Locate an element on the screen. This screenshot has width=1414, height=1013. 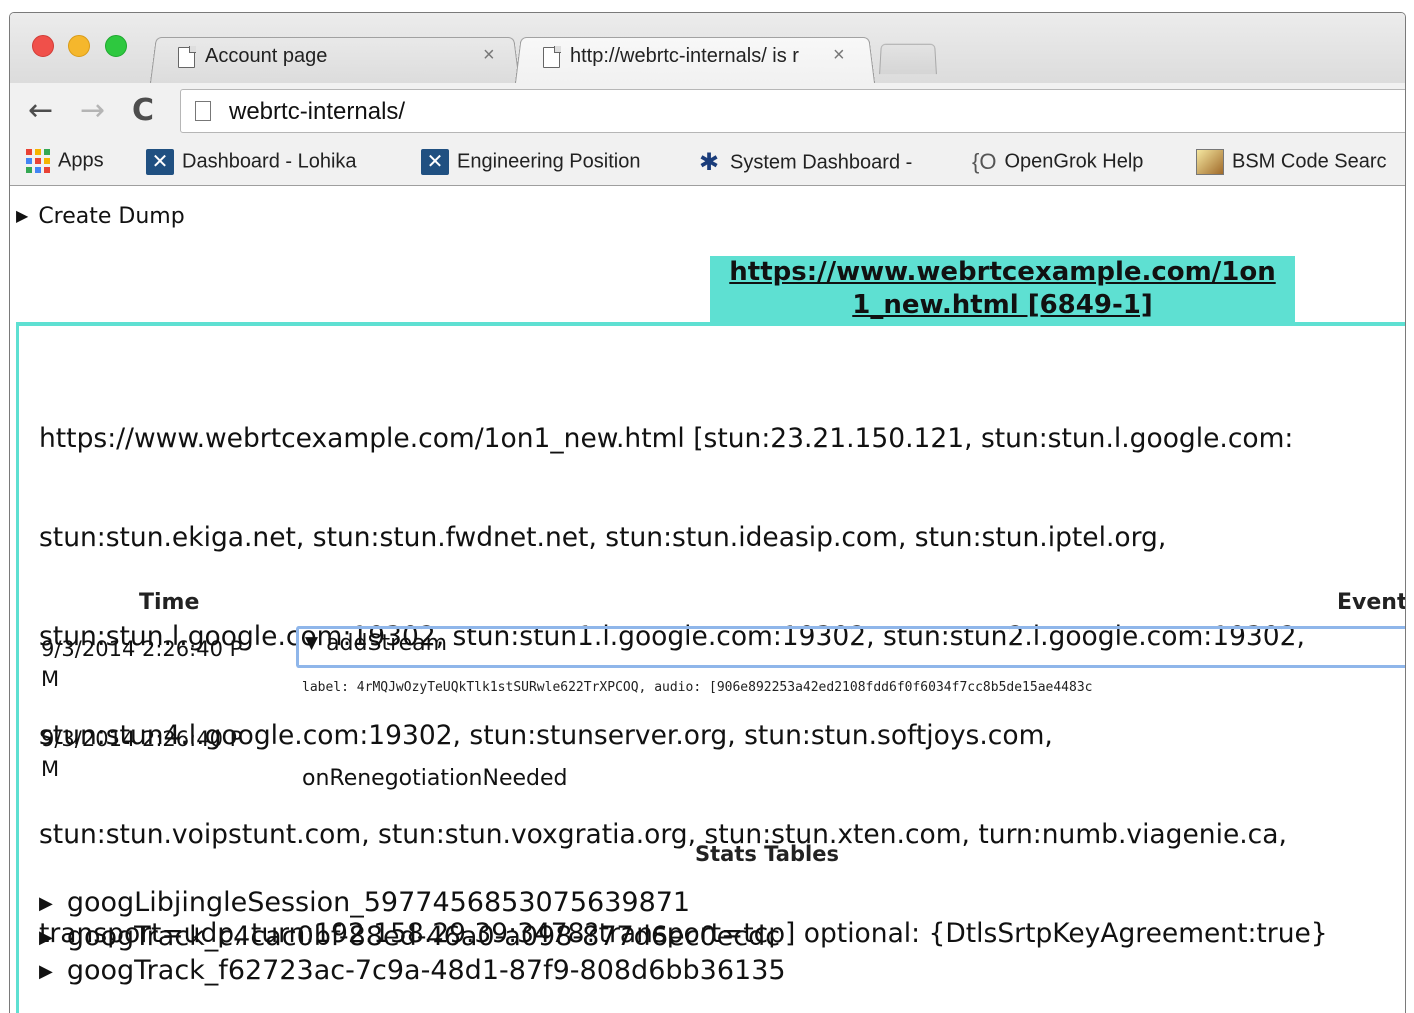
log-event-header: Event is located at coordinates (1371, 602).